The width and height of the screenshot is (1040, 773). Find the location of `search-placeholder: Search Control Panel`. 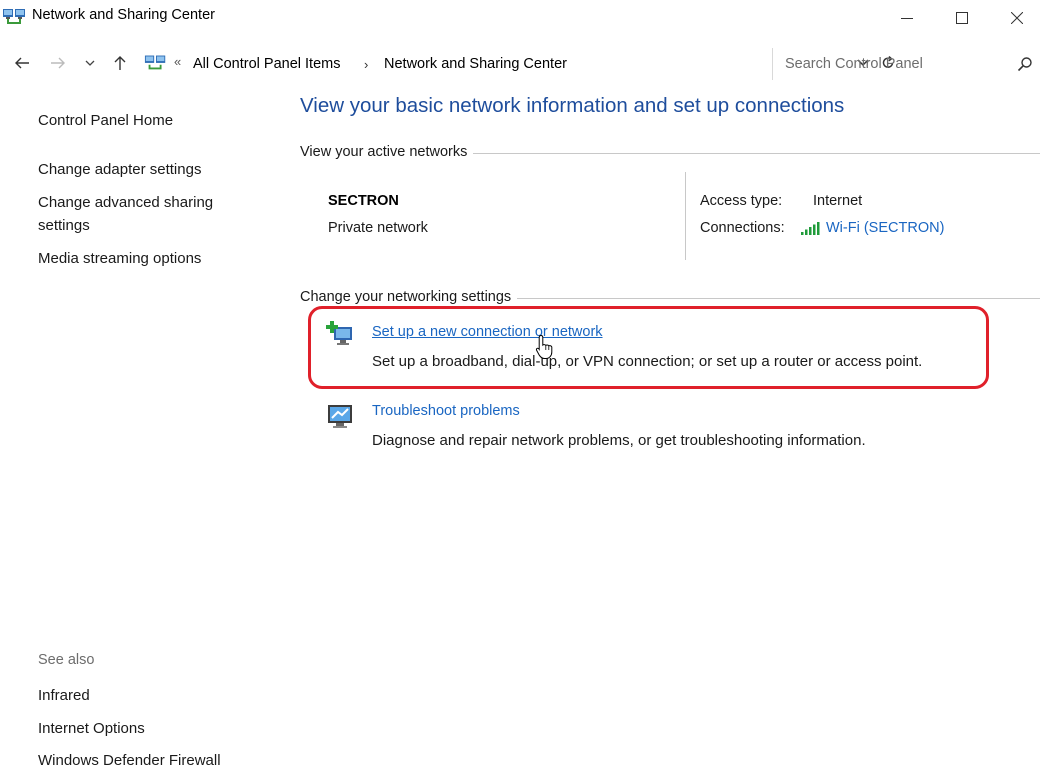

search-placeholder: Search Control Panel is located at coordinates (854, 64).